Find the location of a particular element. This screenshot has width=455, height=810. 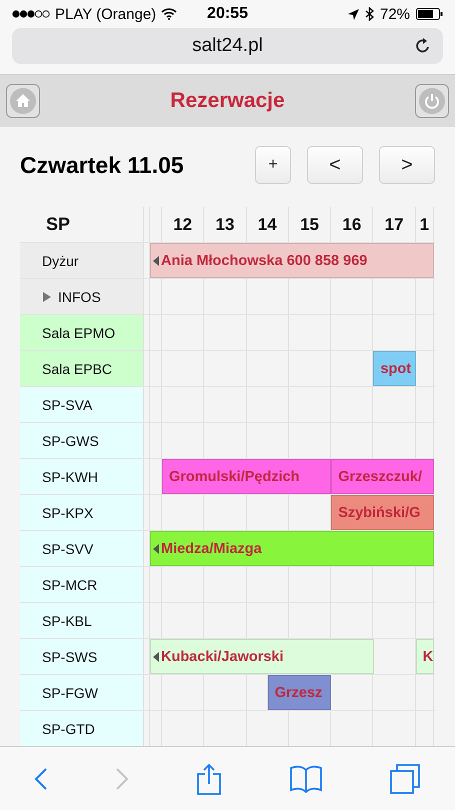

booking-bar: Kubacki/Jaworski is located at coordinates (262, 656).